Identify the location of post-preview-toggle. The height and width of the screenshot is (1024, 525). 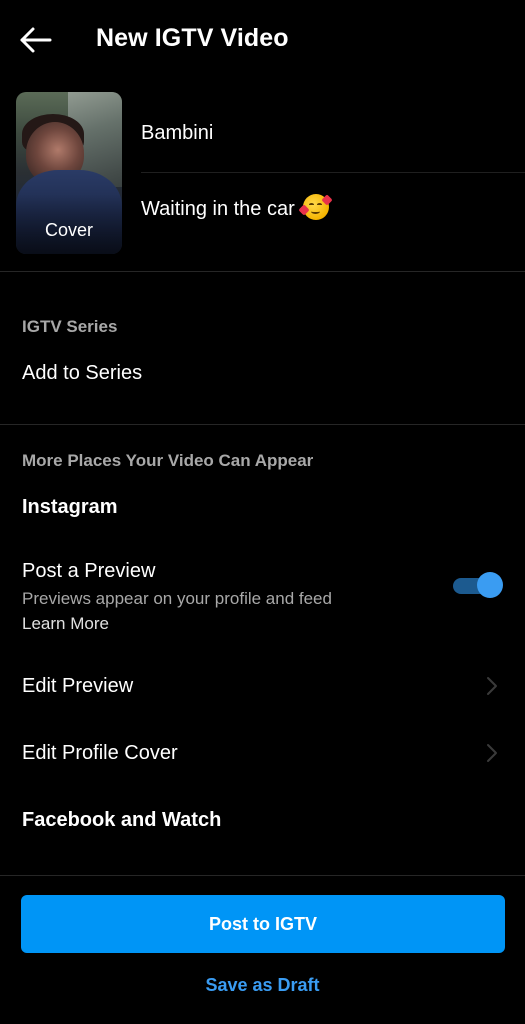
(478, 585).